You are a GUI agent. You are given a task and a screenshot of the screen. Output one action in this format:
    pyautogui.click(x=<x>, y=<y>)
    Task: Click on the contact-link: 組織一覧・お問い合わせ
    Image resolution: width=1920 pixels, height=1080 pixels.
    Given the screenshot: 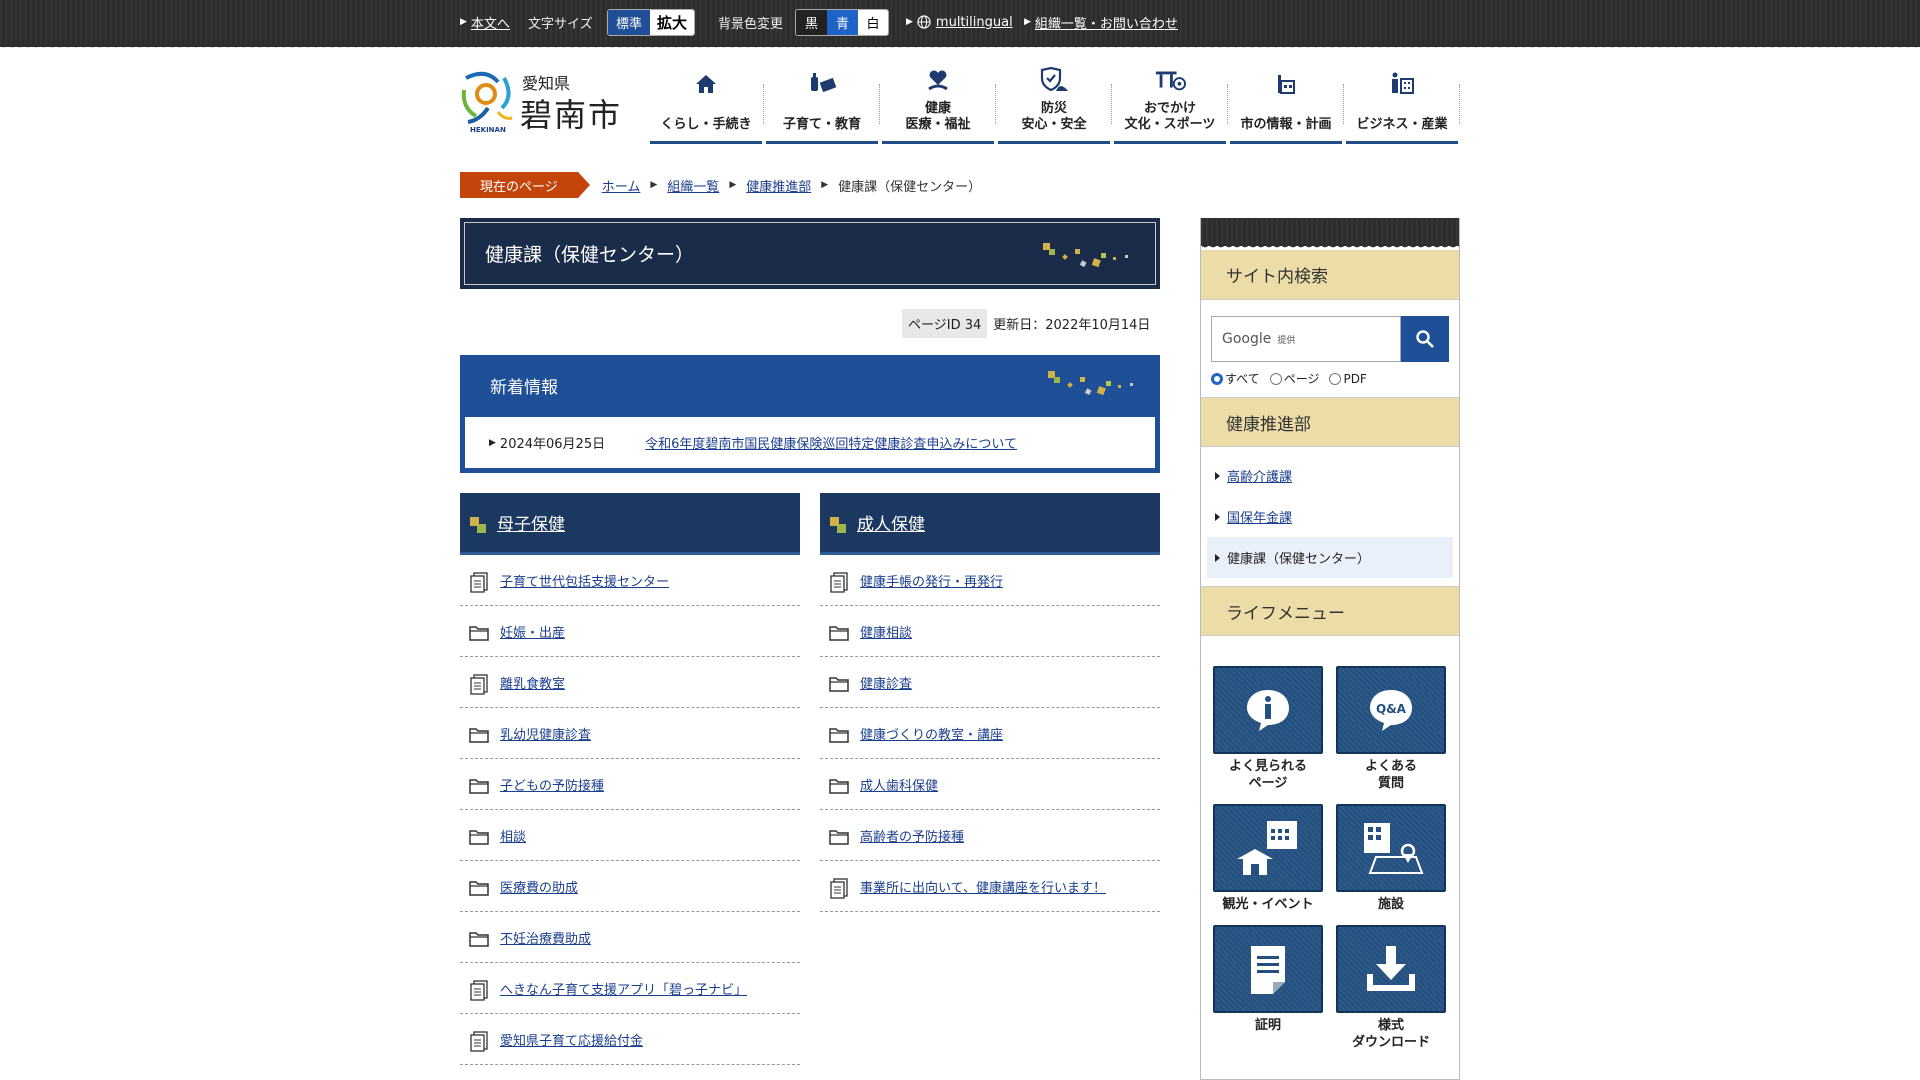 What is the action you would take?
    pyautogui.click(x=1106, y=22)
    